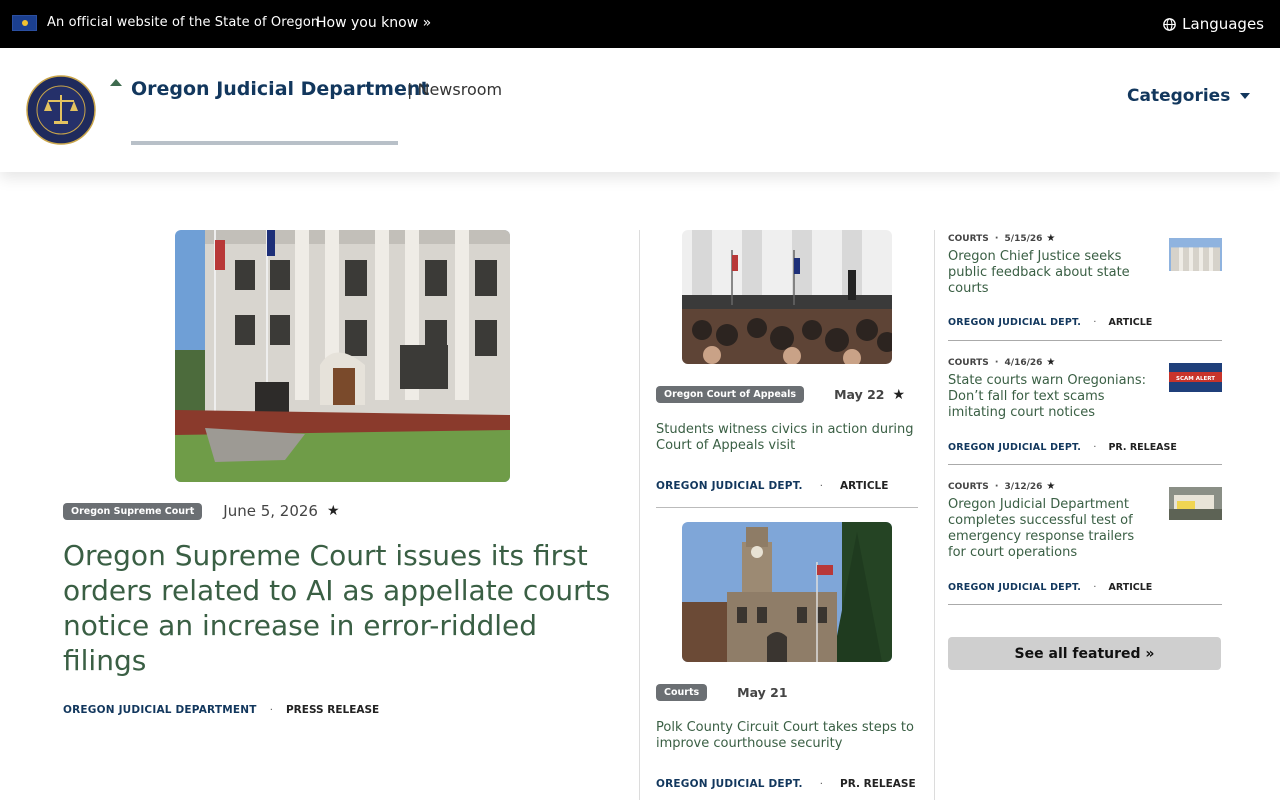  Describe the element at coordinates (859, 394) in the screenshot. I see `news-card-date: May 22` at that location.